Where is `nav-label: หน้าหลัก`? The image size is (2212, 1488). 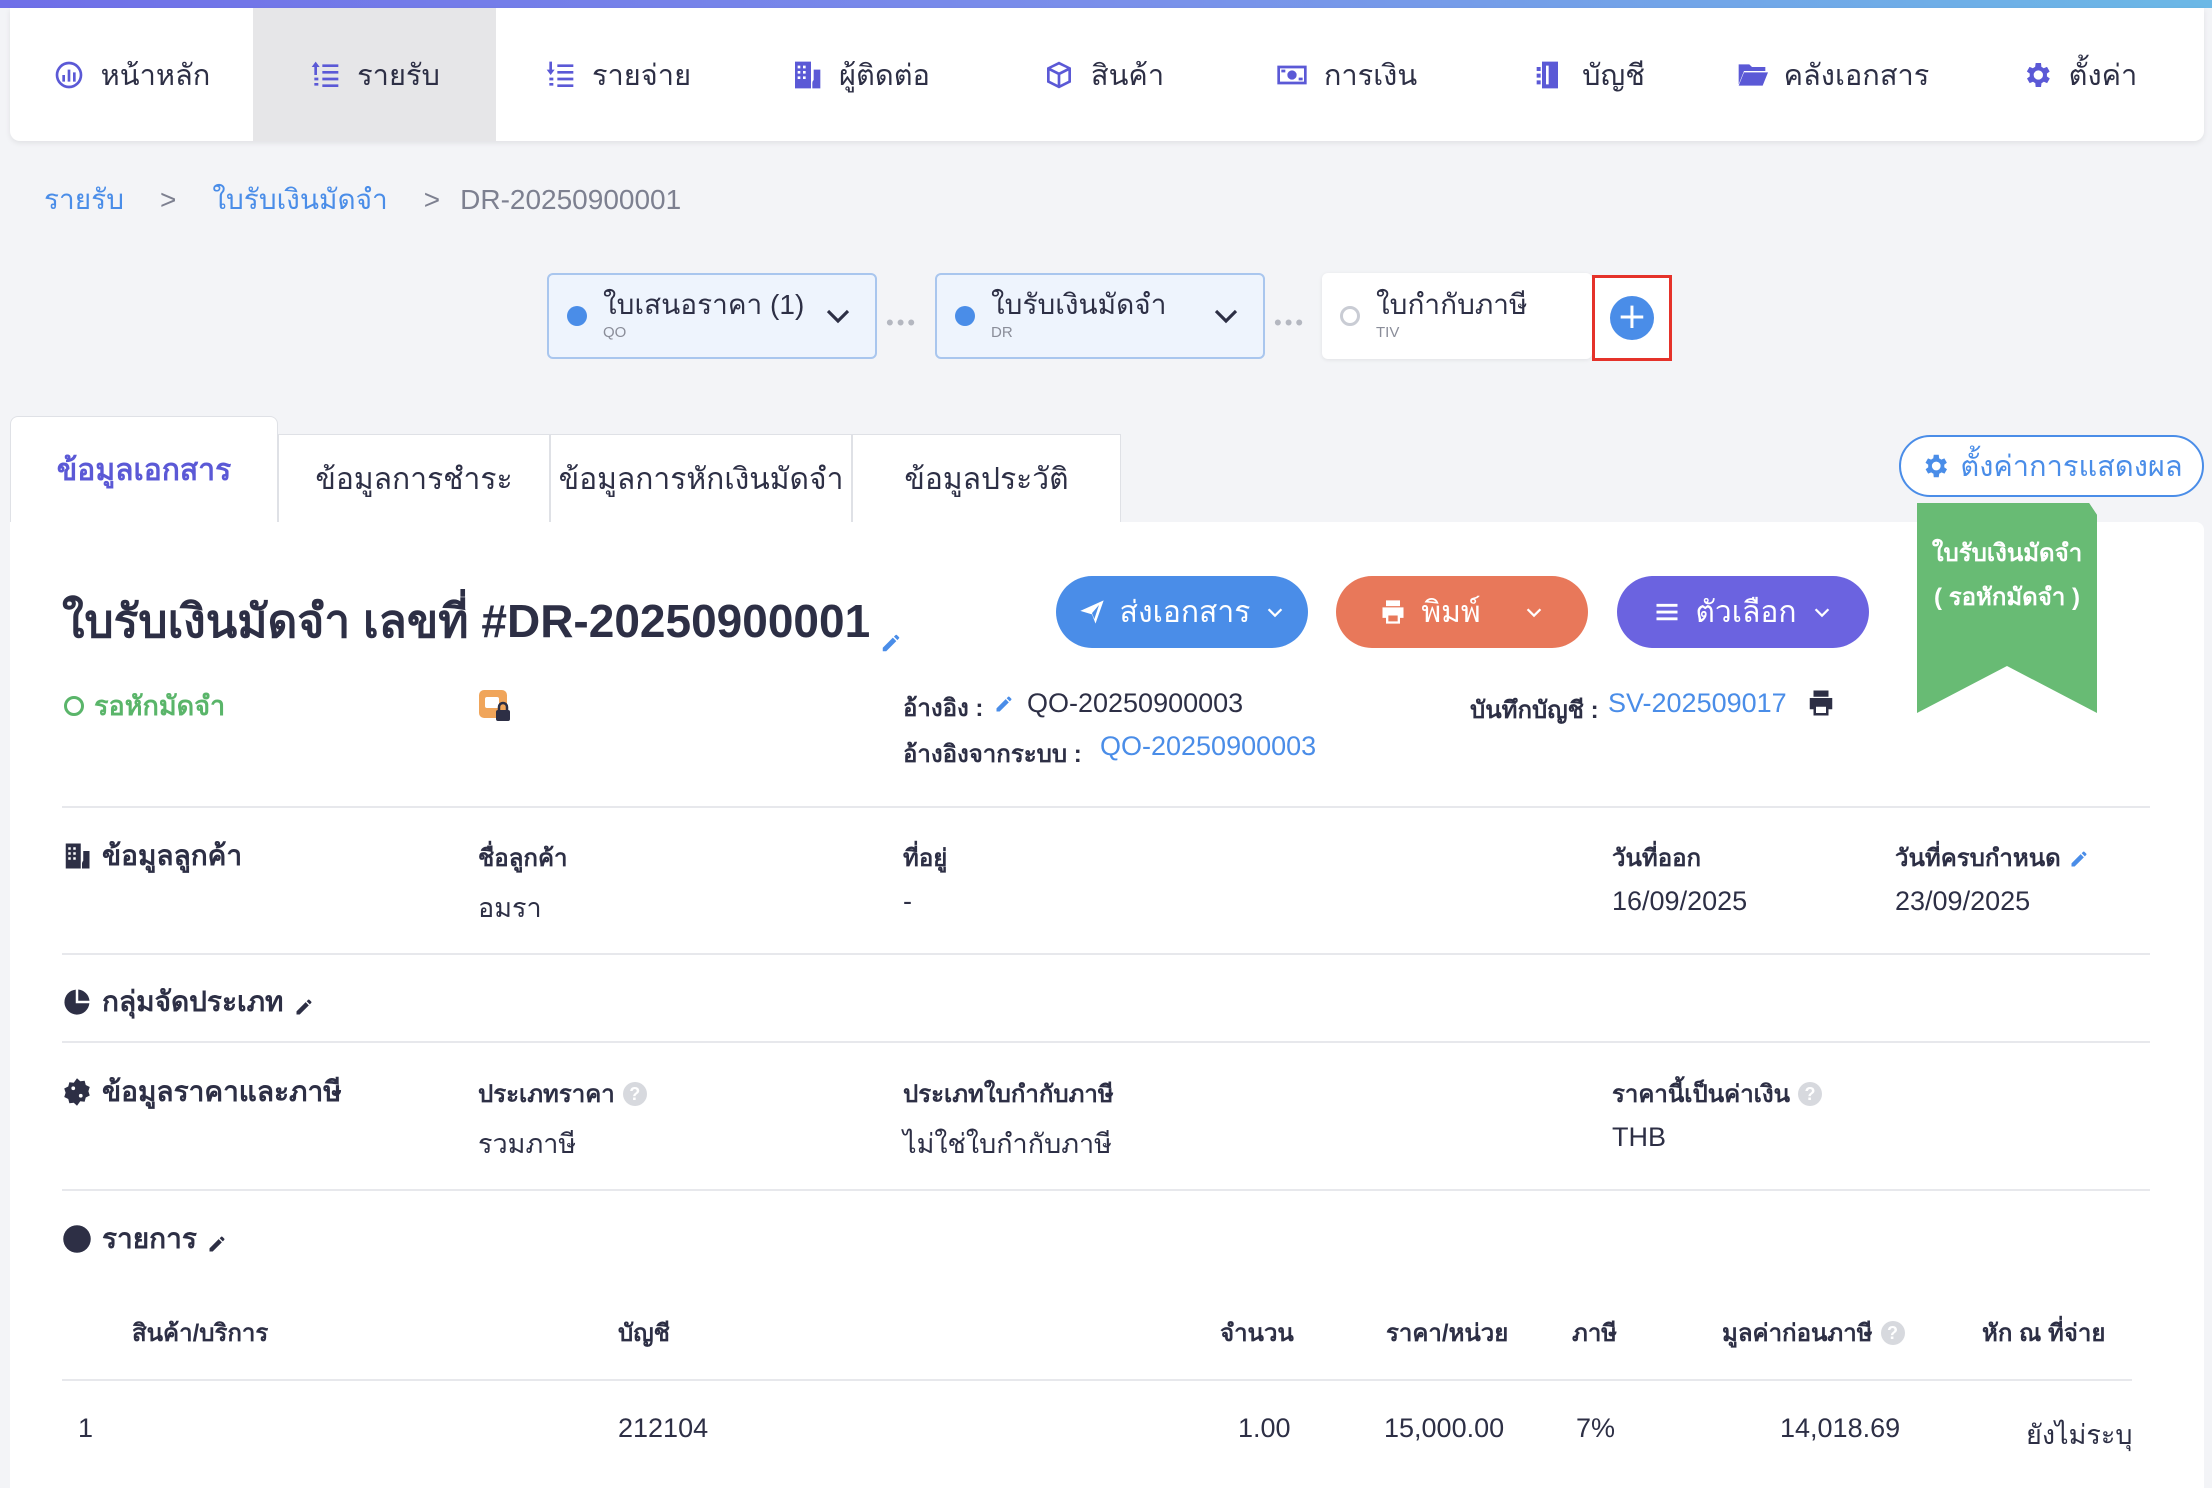 nav-label: หน้าหลัก is located at coordinates (155, 75).